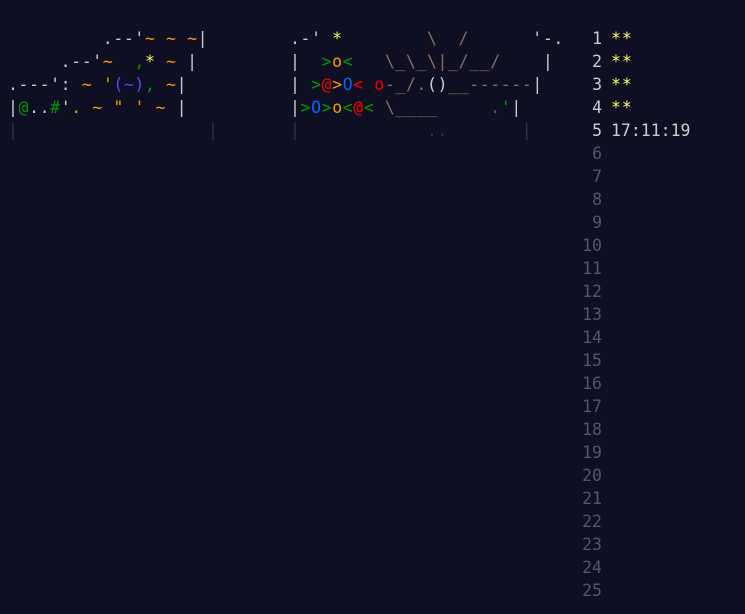 Image resolution: width=745 pixels, height=614 pixels. What do you see at coordinates (597, 153) in the screenshot?
I see `day-number: 6` at bounding box center [597, 153].